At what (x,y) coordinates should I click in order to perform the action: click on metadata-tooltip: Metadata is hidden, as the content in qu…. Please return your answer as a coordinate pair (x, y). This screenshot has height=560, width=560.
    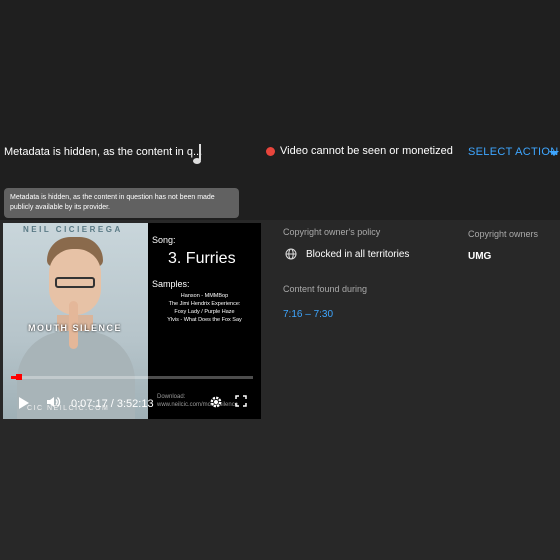
    Looking at the image, I should click on (121, 203).